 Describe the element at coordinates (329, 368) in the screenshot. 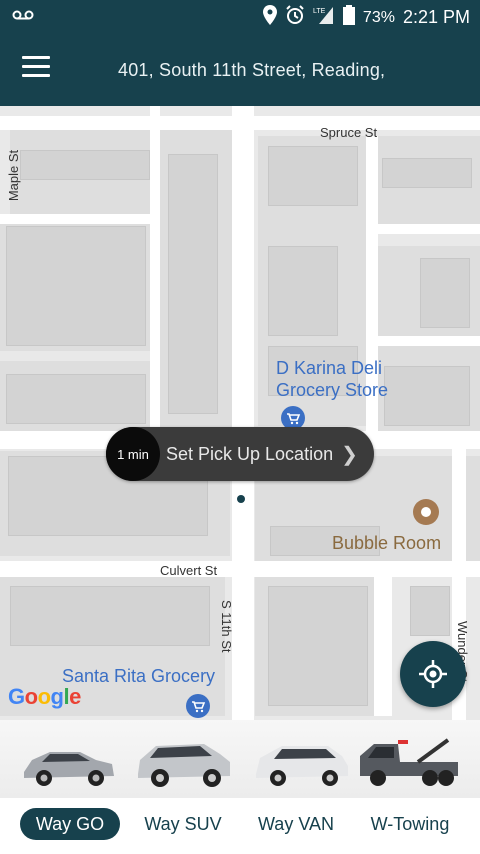

I see `poi-deli-line1: D Karina Deli` at that location.